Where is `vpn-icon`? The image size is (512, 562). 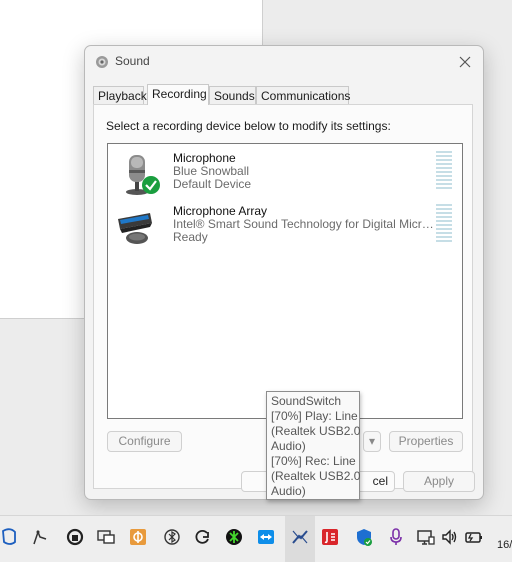 vpn-icon is located at coordinates (138, 537).